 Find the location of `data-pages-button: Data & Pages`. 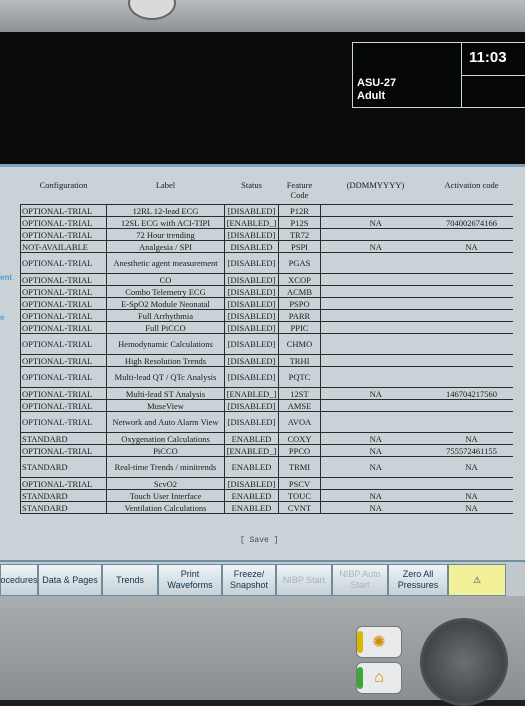

data-pages-button: Data & Pages is located at coordinates (70, 580).